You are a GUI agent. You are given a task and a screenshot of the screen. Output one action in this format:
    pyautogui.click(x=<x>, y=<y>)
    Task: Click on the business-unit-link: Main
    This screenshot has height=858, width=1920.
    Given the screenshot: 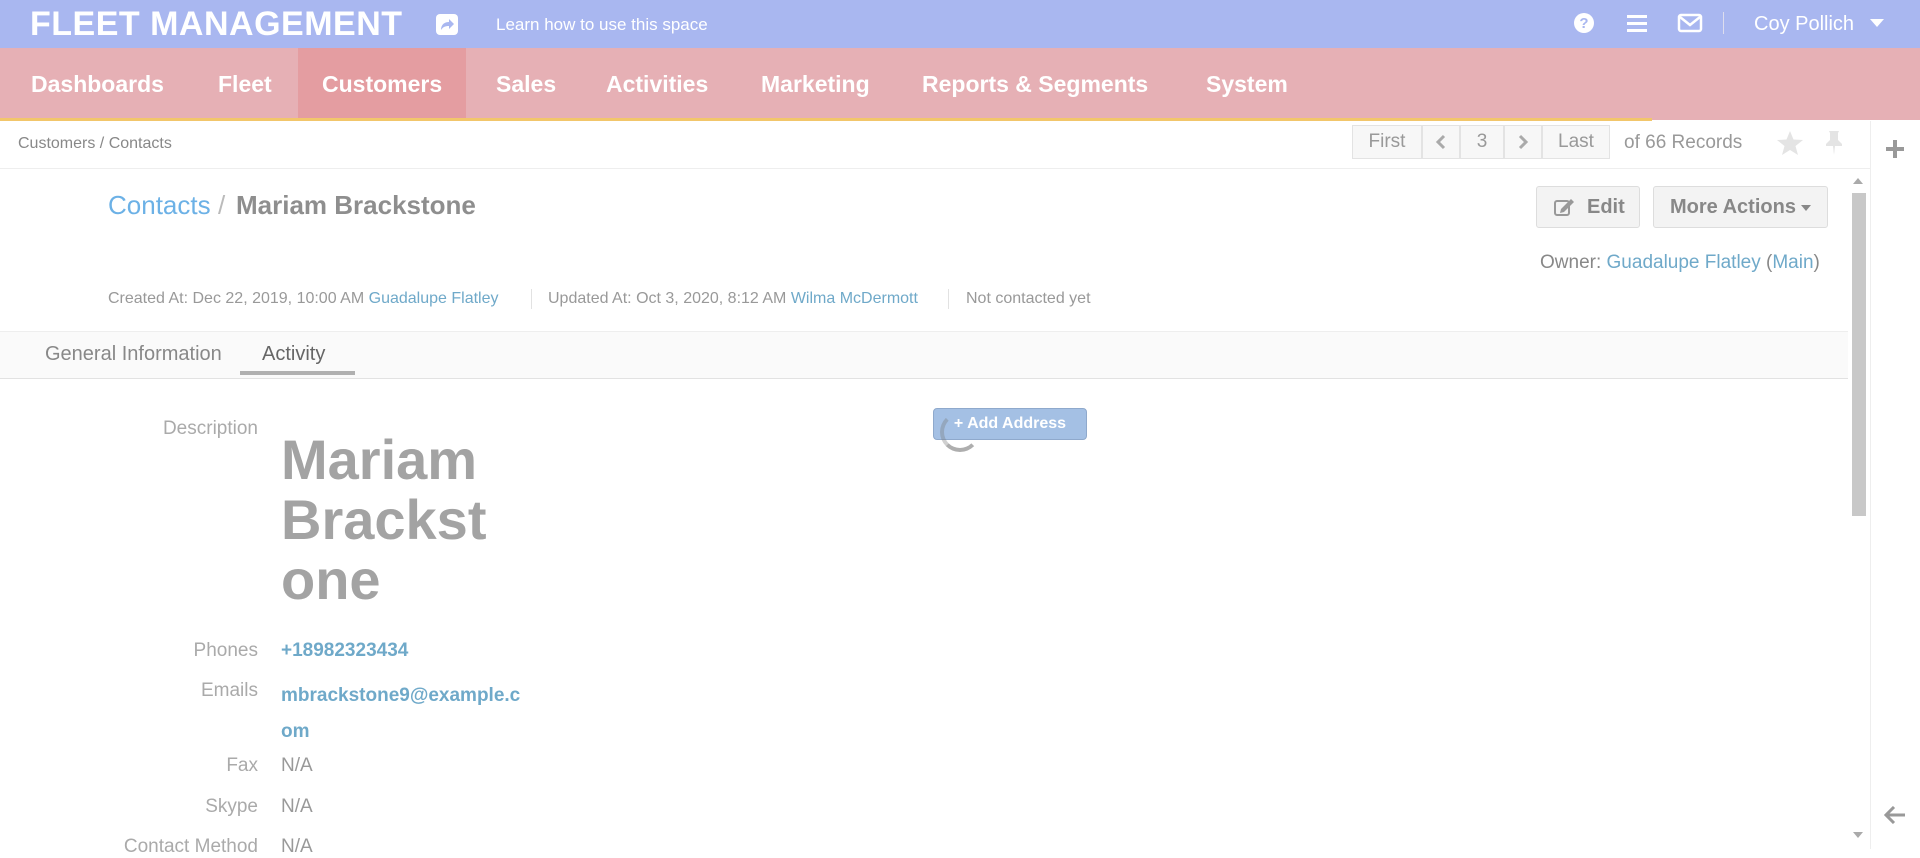 What is the action you would take?
    pyautogui.click(x=1792, y=262)
    